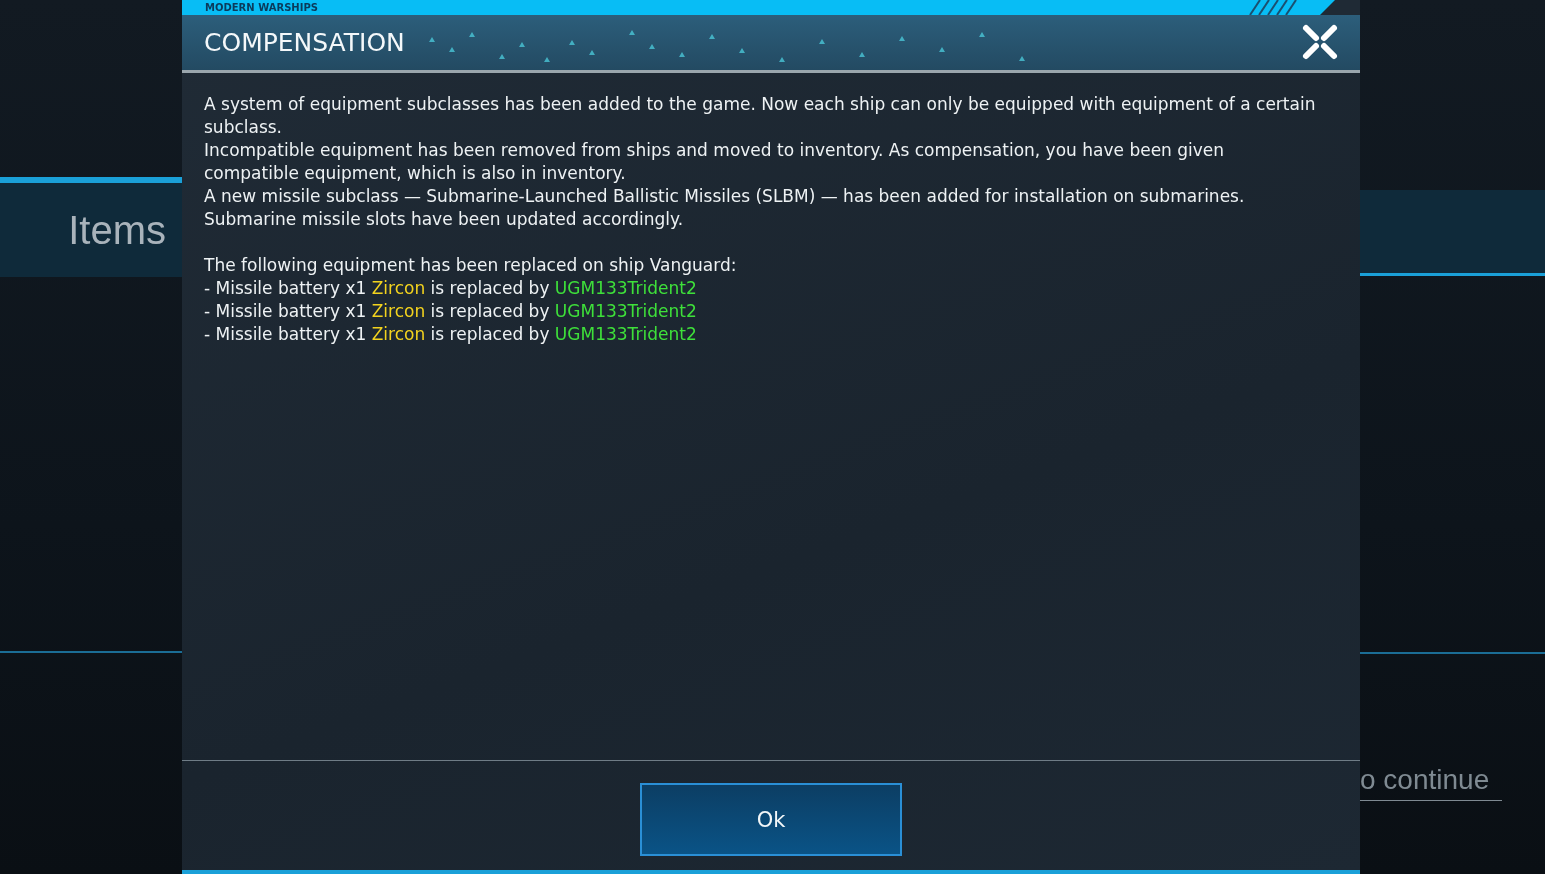  What do you see at coordinates (760, 116) in the screenshot?
I see `message-text: A system of equipment subclasses has been added to the game. Now each ship can only be equipped with equipment of a certain subclass.` at bounding box center [760, 116].